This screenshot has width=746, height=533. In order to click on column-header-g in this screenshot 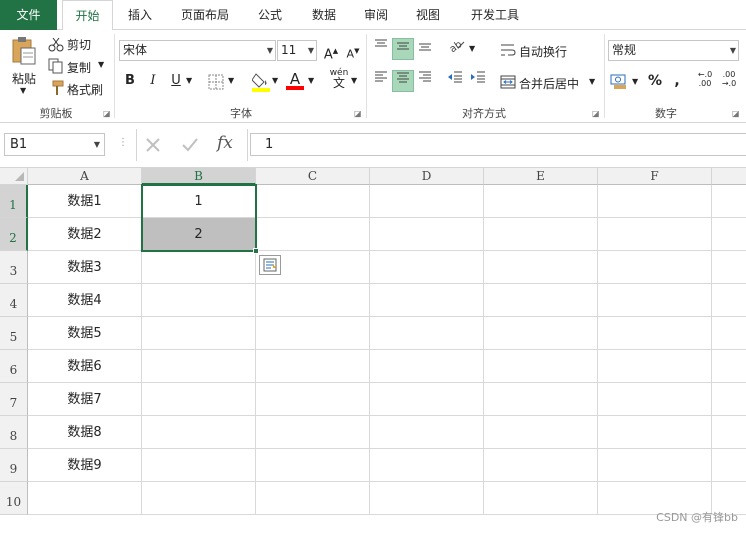, I will do `click(729, 176)`.